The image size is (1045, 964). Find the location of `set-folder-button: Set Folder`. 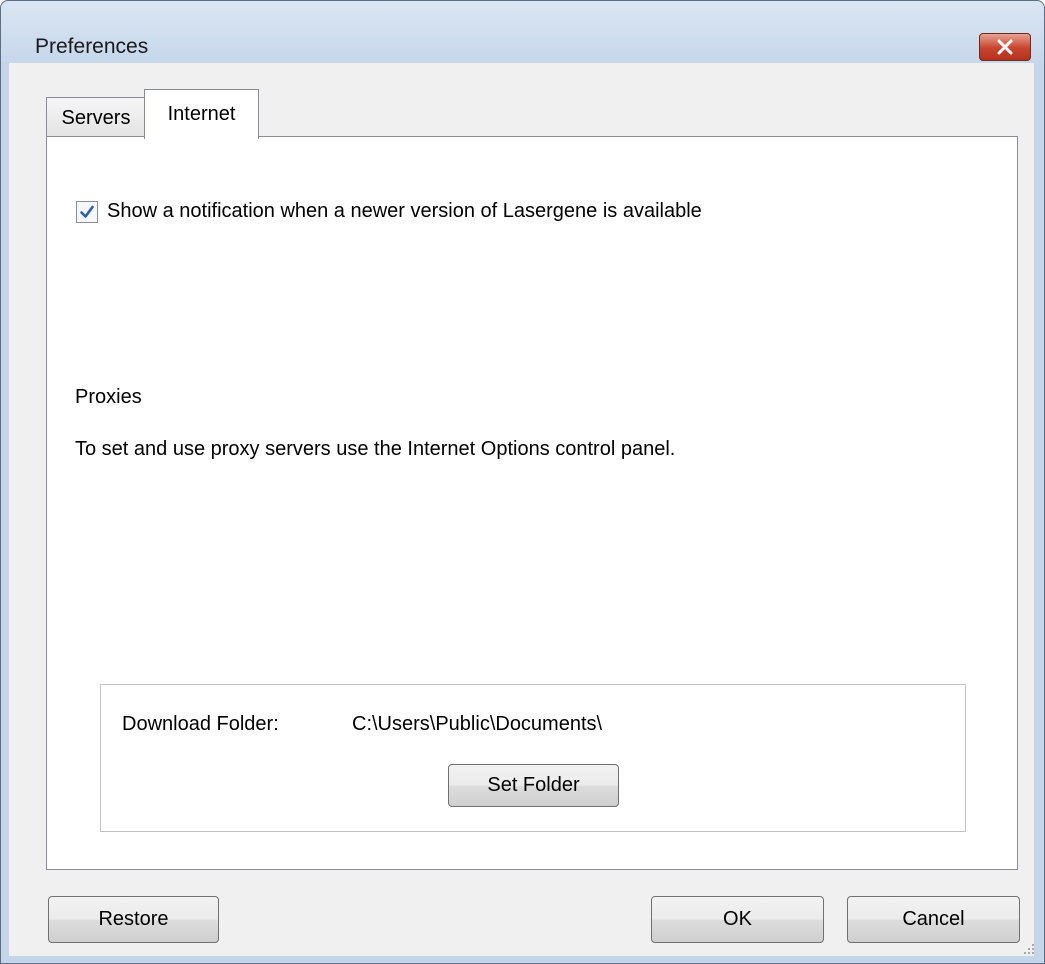

set-folder-button: Set Folder is located at coordinates (533, 785).